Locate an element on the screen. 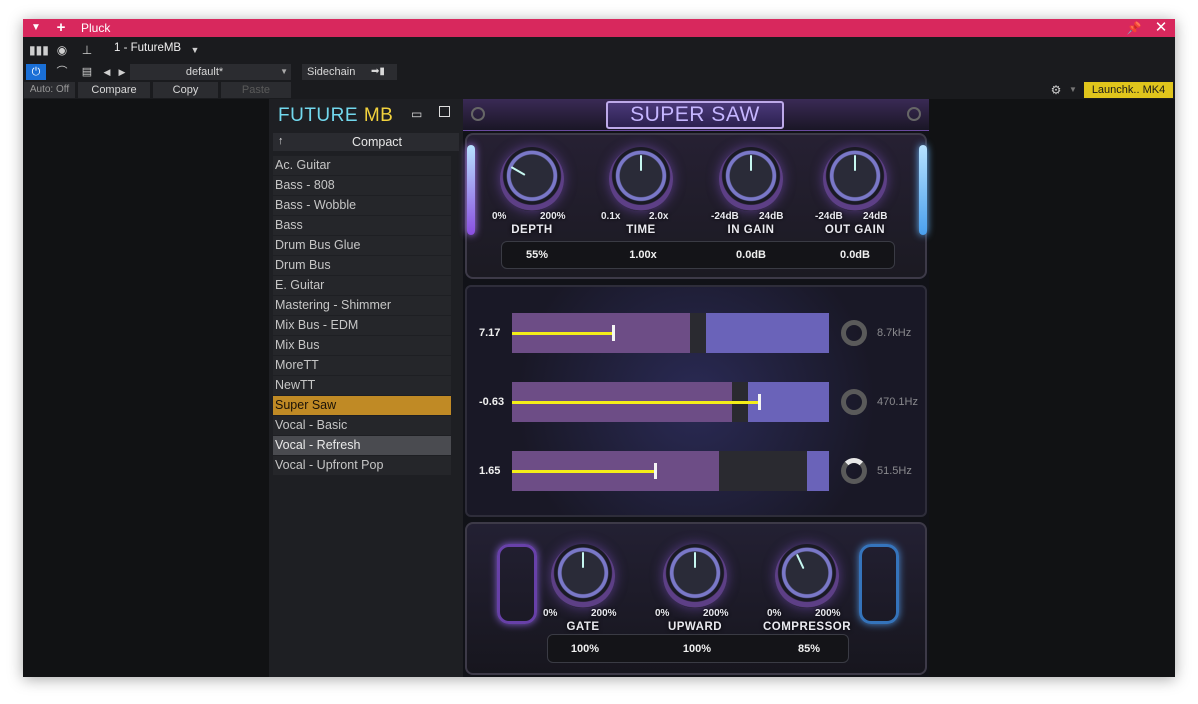 The width and height of the screenshot is (1198, 704). tree-icon: ⊥ is located at coordinates (87, 50).